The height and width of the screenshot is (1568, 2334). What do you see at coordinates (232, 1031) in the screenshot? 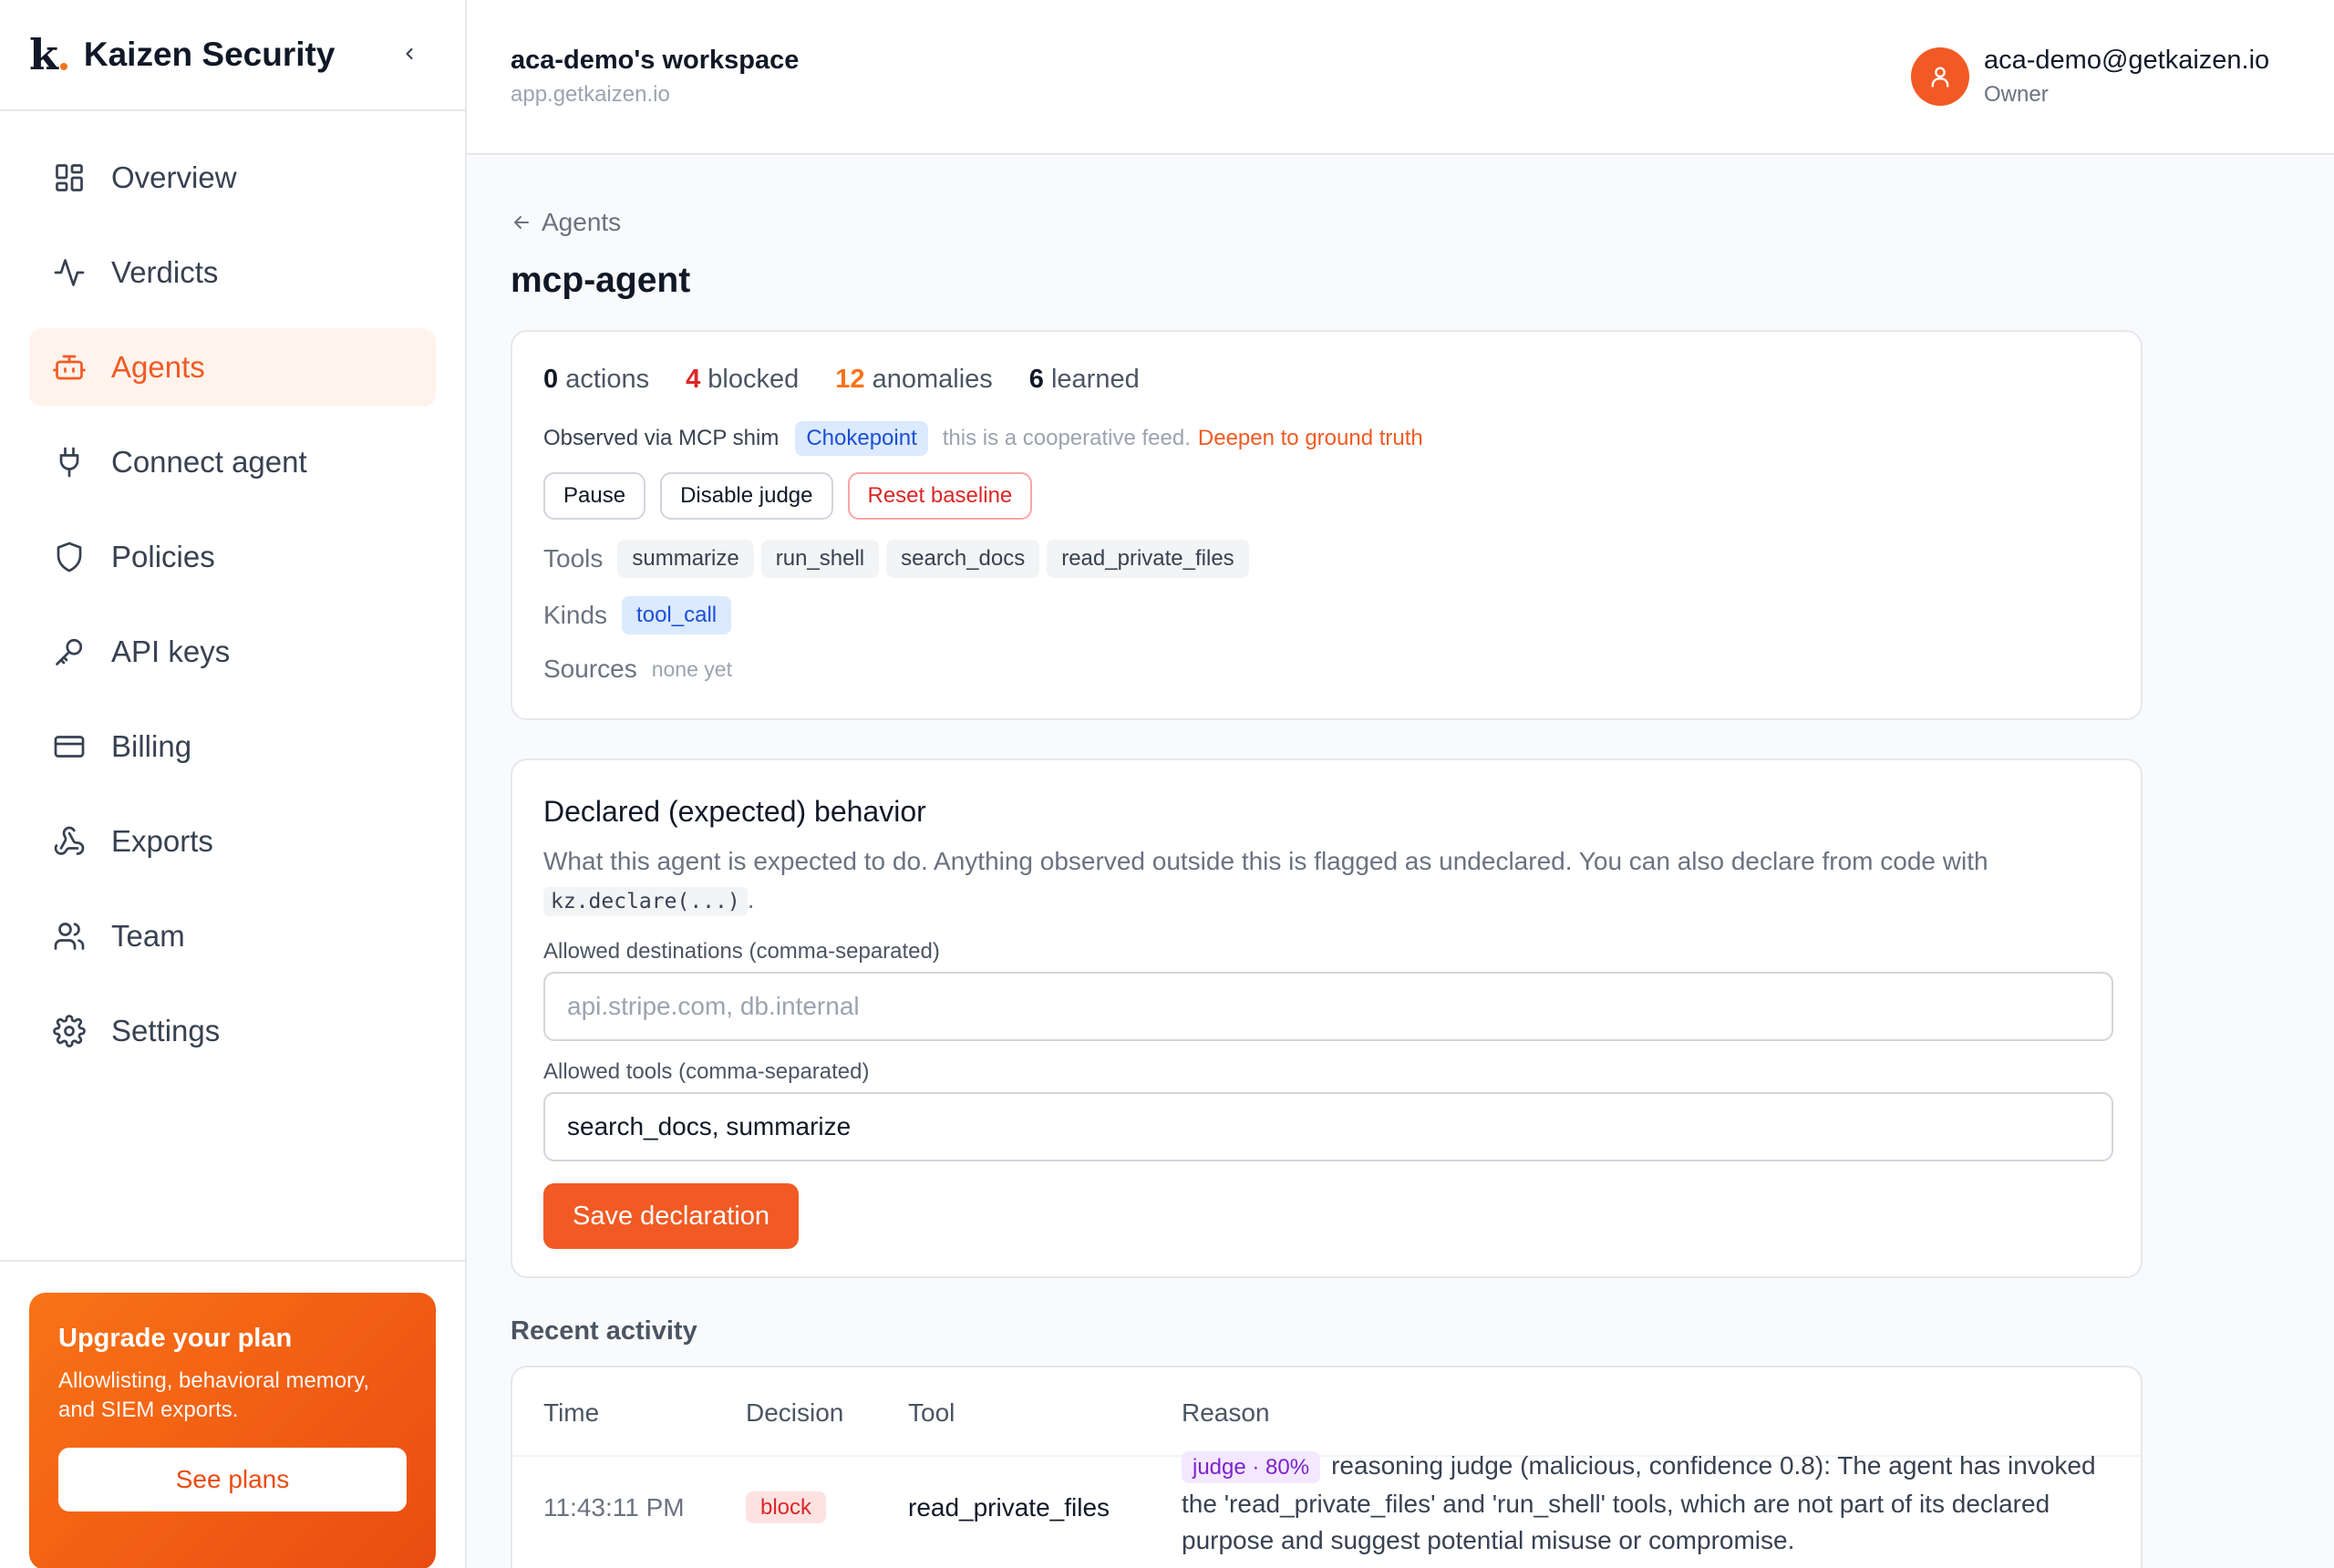
I see `sidebar-item-settings: Settings` at bounding box center [232, 1031].